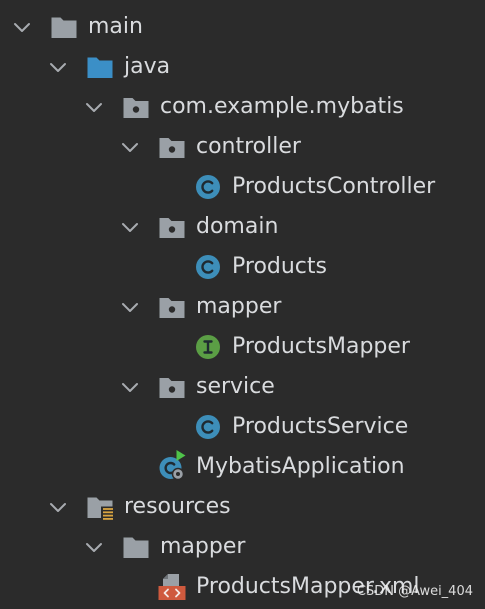 The width and height of the screenshot is (485, 609). I want to click on tree-node-com-example-mybatis: com.example.mybatis, so click(242, 107).